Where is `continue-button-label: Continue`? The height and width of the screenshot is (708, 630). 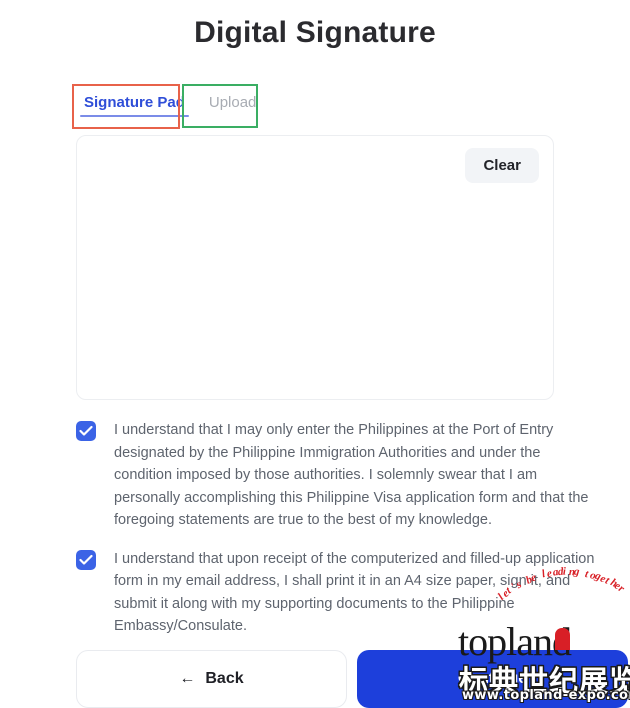 continue-button-label: Continue is located at coordinates (492, 678).